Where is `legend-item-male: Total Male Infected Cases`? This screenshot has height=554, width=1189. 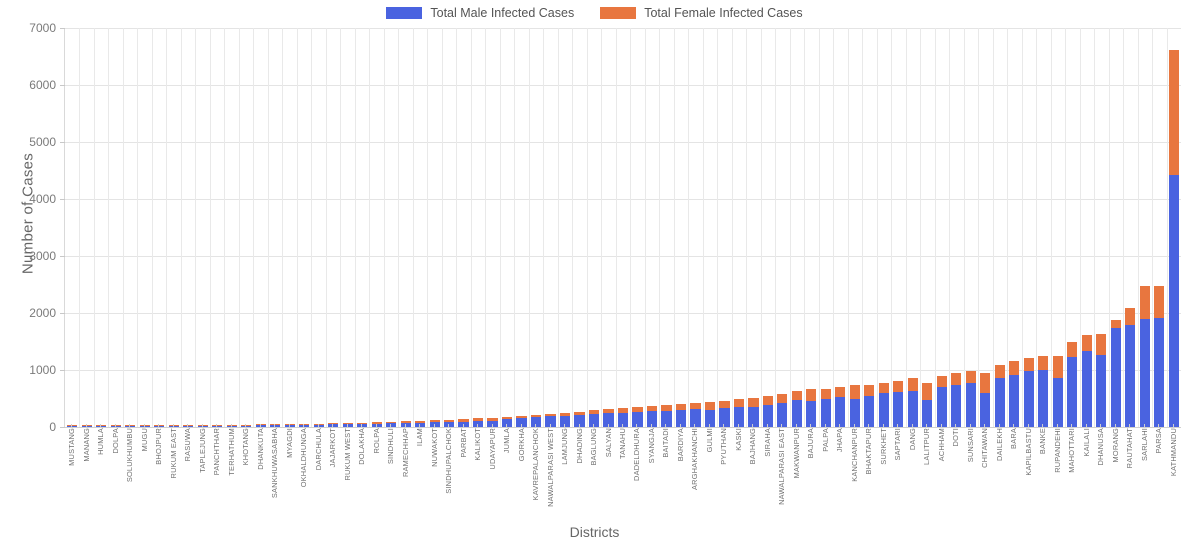 legend-item-male: Total Male Infected Cases is located at coordinates (480, 13).